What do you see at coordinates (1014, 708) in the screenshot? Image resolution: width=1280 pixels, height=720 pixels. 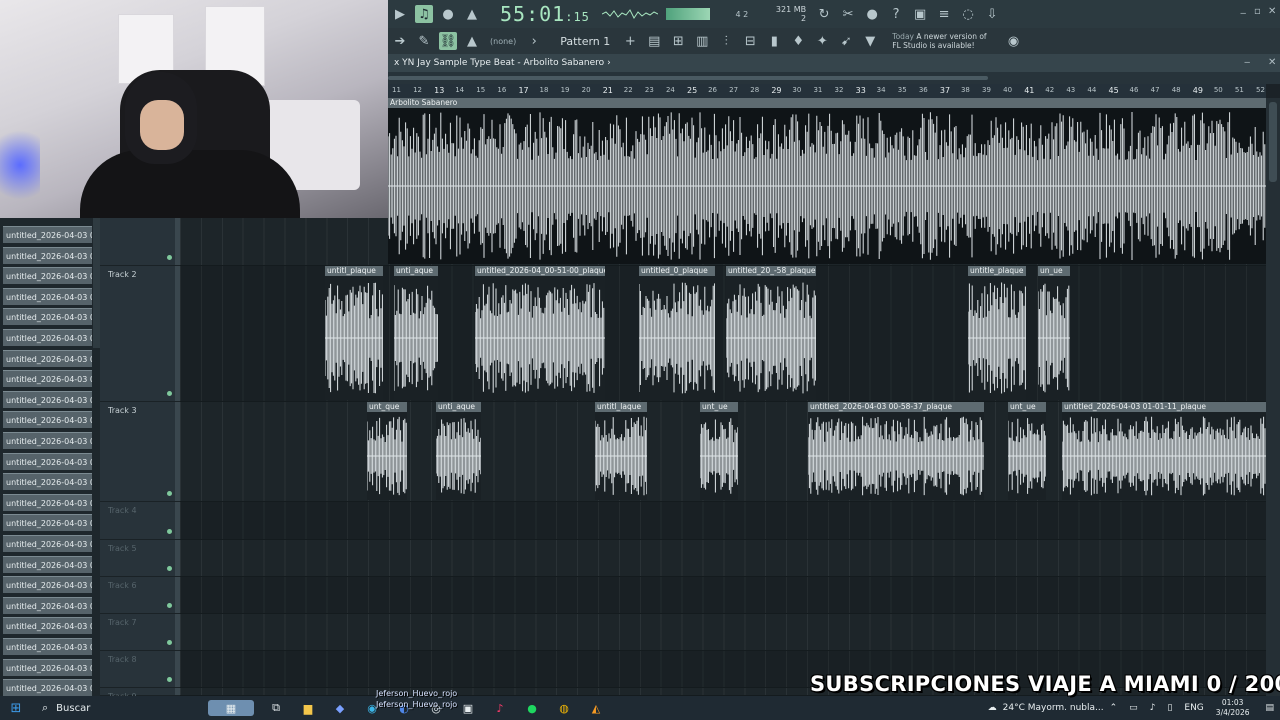 I see `weather-temp: 24°C` at bounding box center [1014, 708].